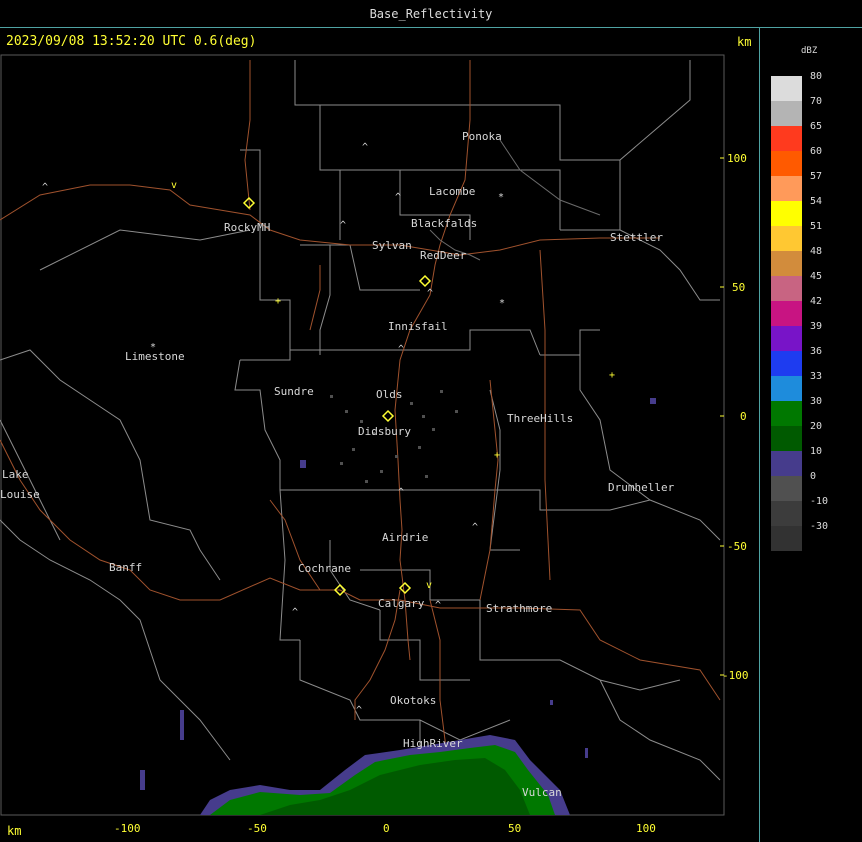 Image resolution: width=862 pixels, height=842 pixels. Describe the element at coordinates (514, 828) in the screenshot. I see `x-tick-label: 50` at that location.